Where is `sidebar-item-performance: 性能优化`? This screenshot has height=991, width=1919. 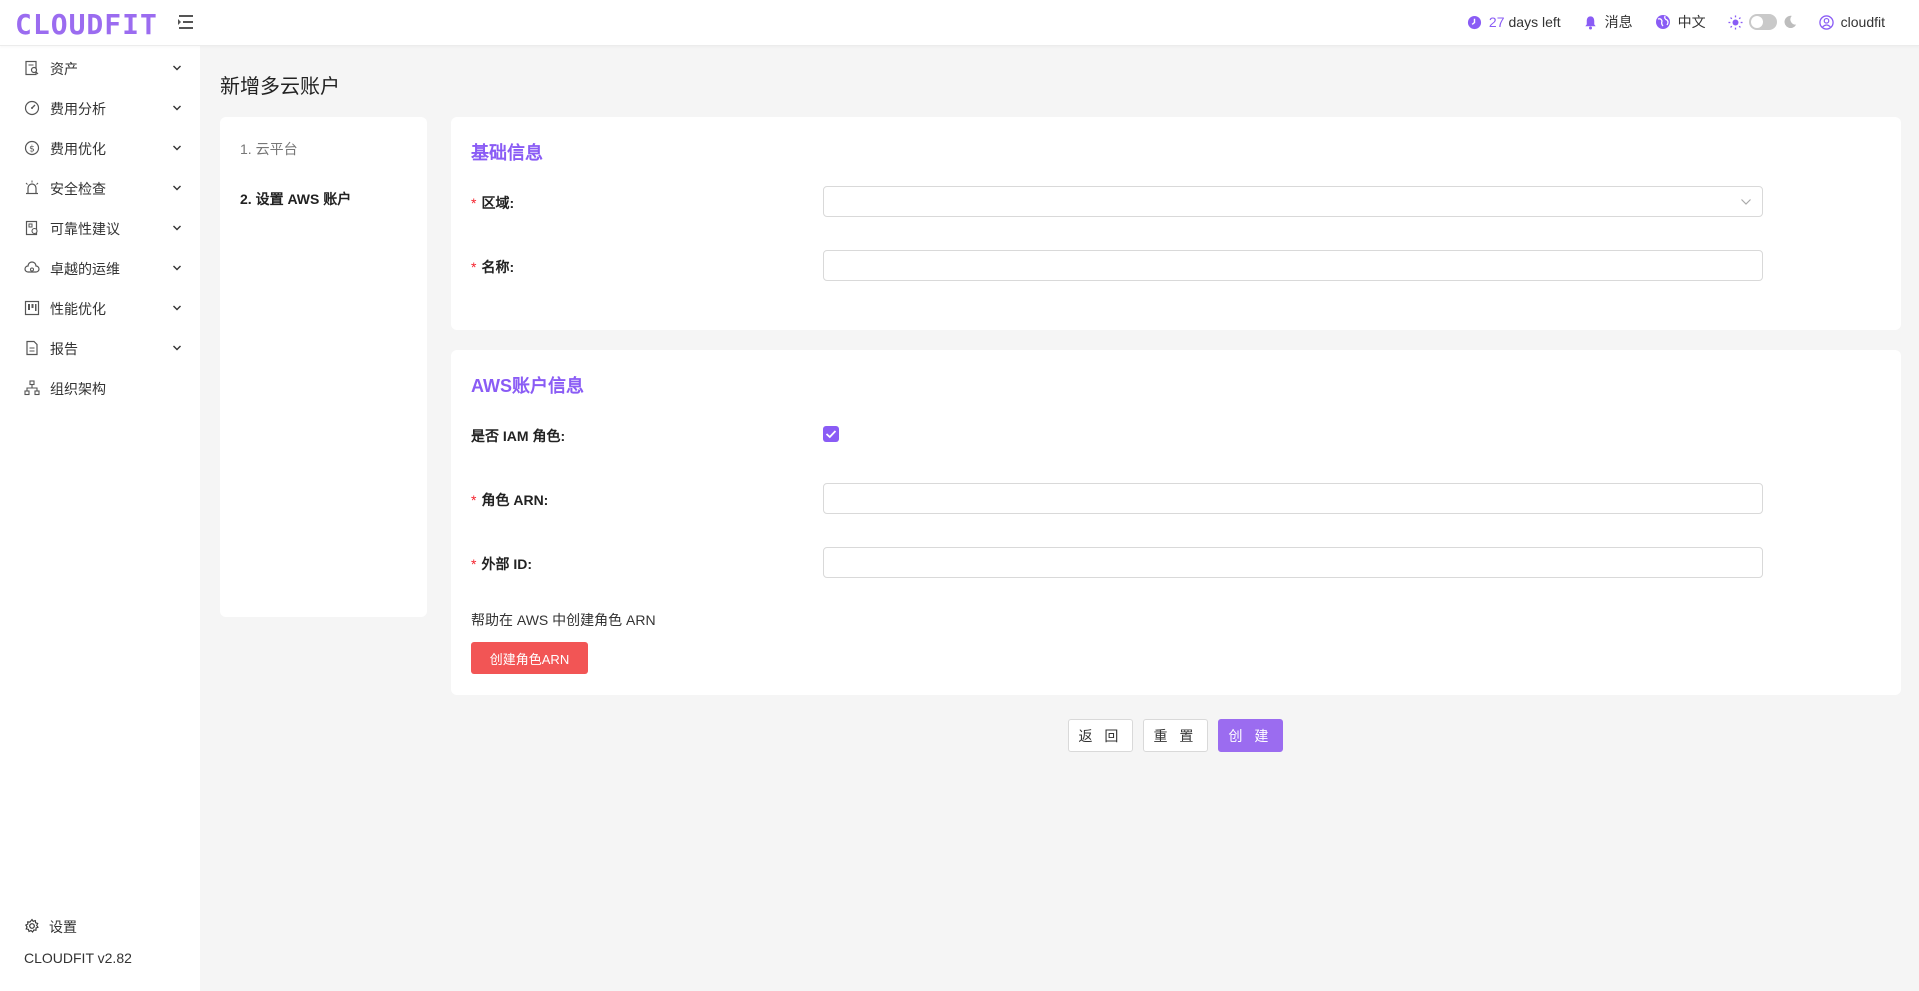
sidebar-item-performance: 性能优化 is located at coordinates (100, 308).